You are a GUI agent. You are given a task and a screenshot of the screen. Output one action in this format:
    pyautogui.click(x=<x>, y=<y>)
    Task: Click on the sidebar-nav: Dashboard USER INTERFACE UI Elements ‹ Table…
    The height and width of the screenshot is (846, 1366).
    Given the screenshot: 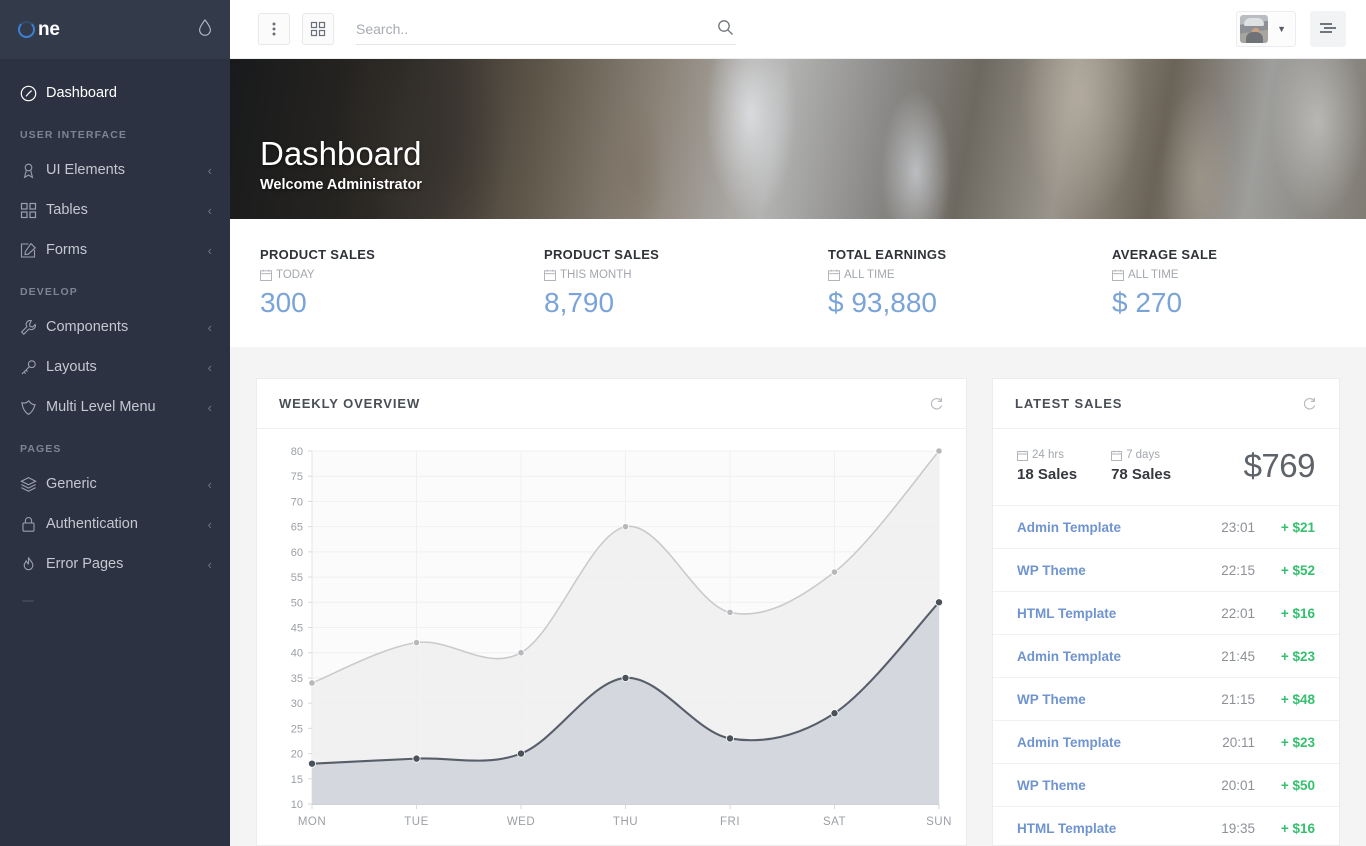 What is the action you would take?
    pyautogui.click(x=115, y=328)
    